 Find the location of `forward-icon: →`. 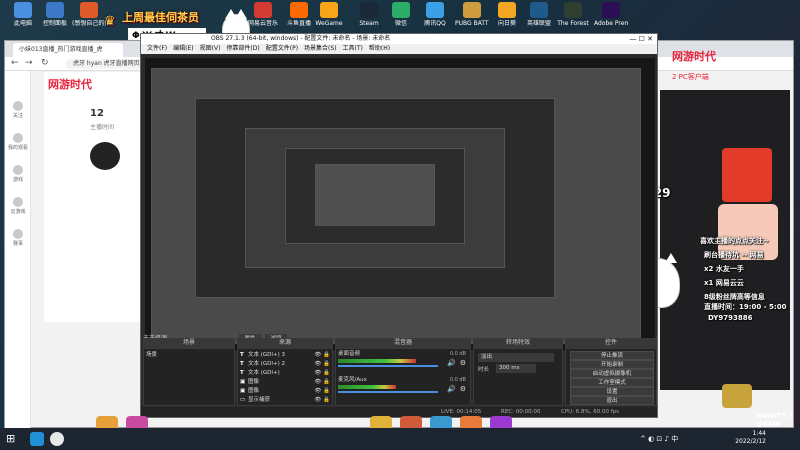

forward-icon: → is located at coordinates (29, 63).